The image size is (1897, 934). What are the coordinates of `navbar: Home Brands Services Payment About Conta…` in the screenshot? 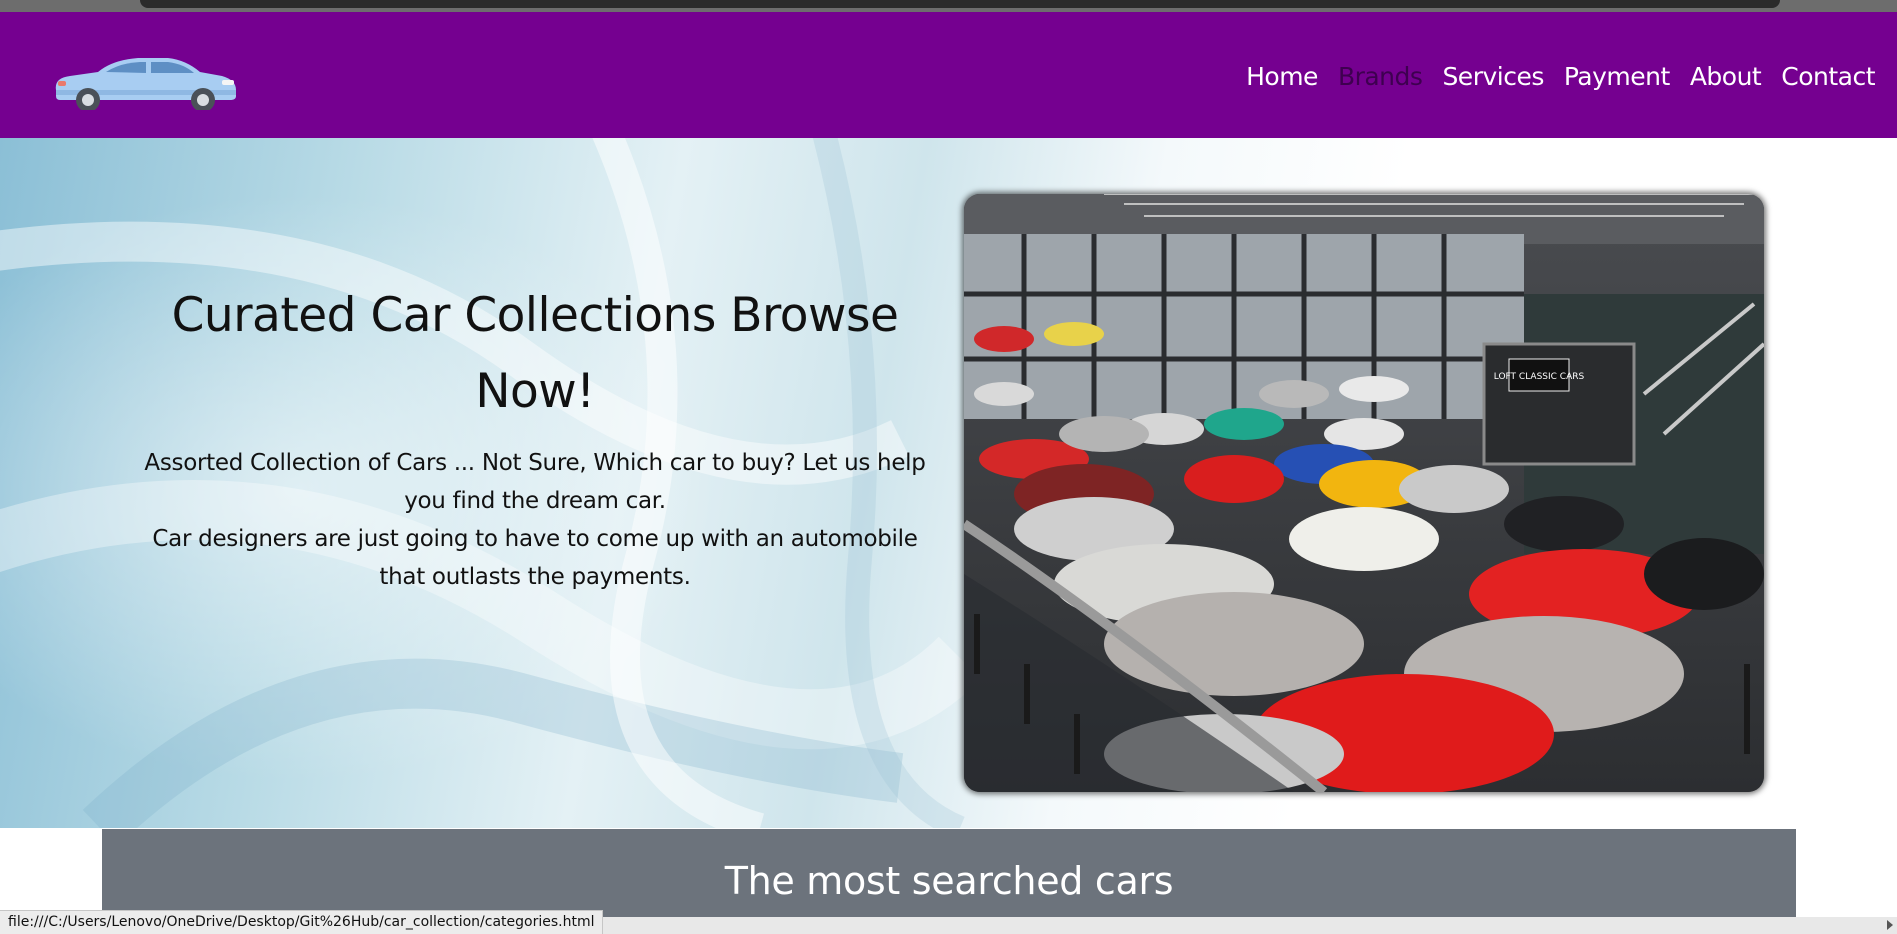 It's located at (948, 75).